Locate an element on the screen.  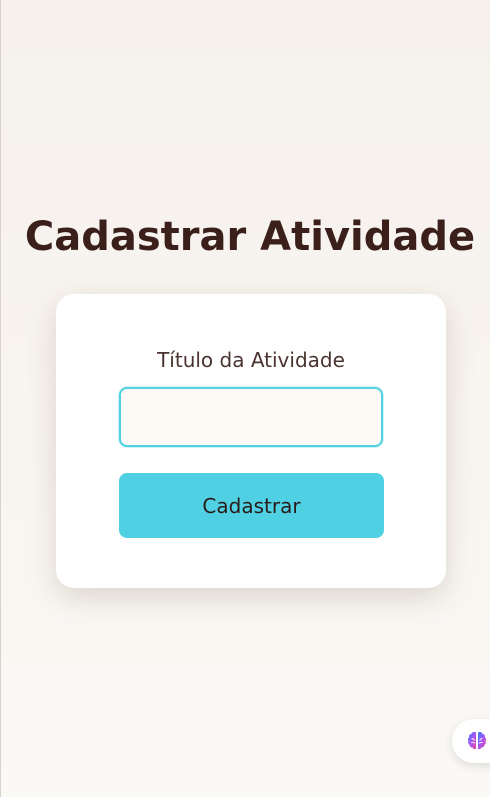
assistant-button is located at coordinates (471, 741).